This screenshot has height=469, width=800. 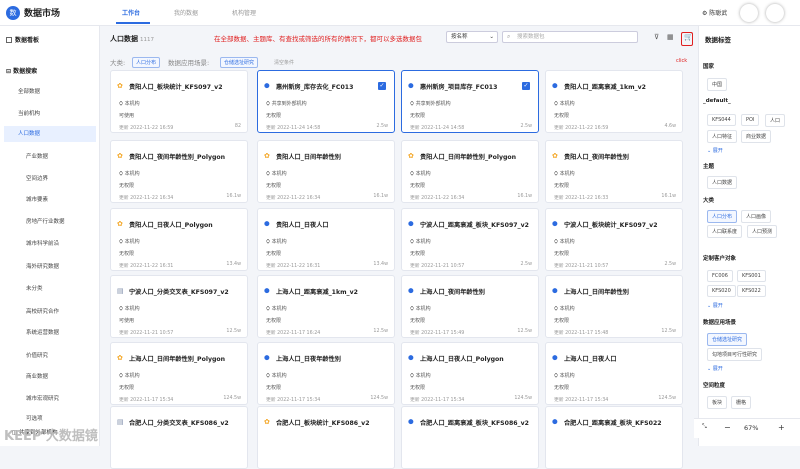 I want to click on tag-section-country: 国家, so click(x=709, y=67).